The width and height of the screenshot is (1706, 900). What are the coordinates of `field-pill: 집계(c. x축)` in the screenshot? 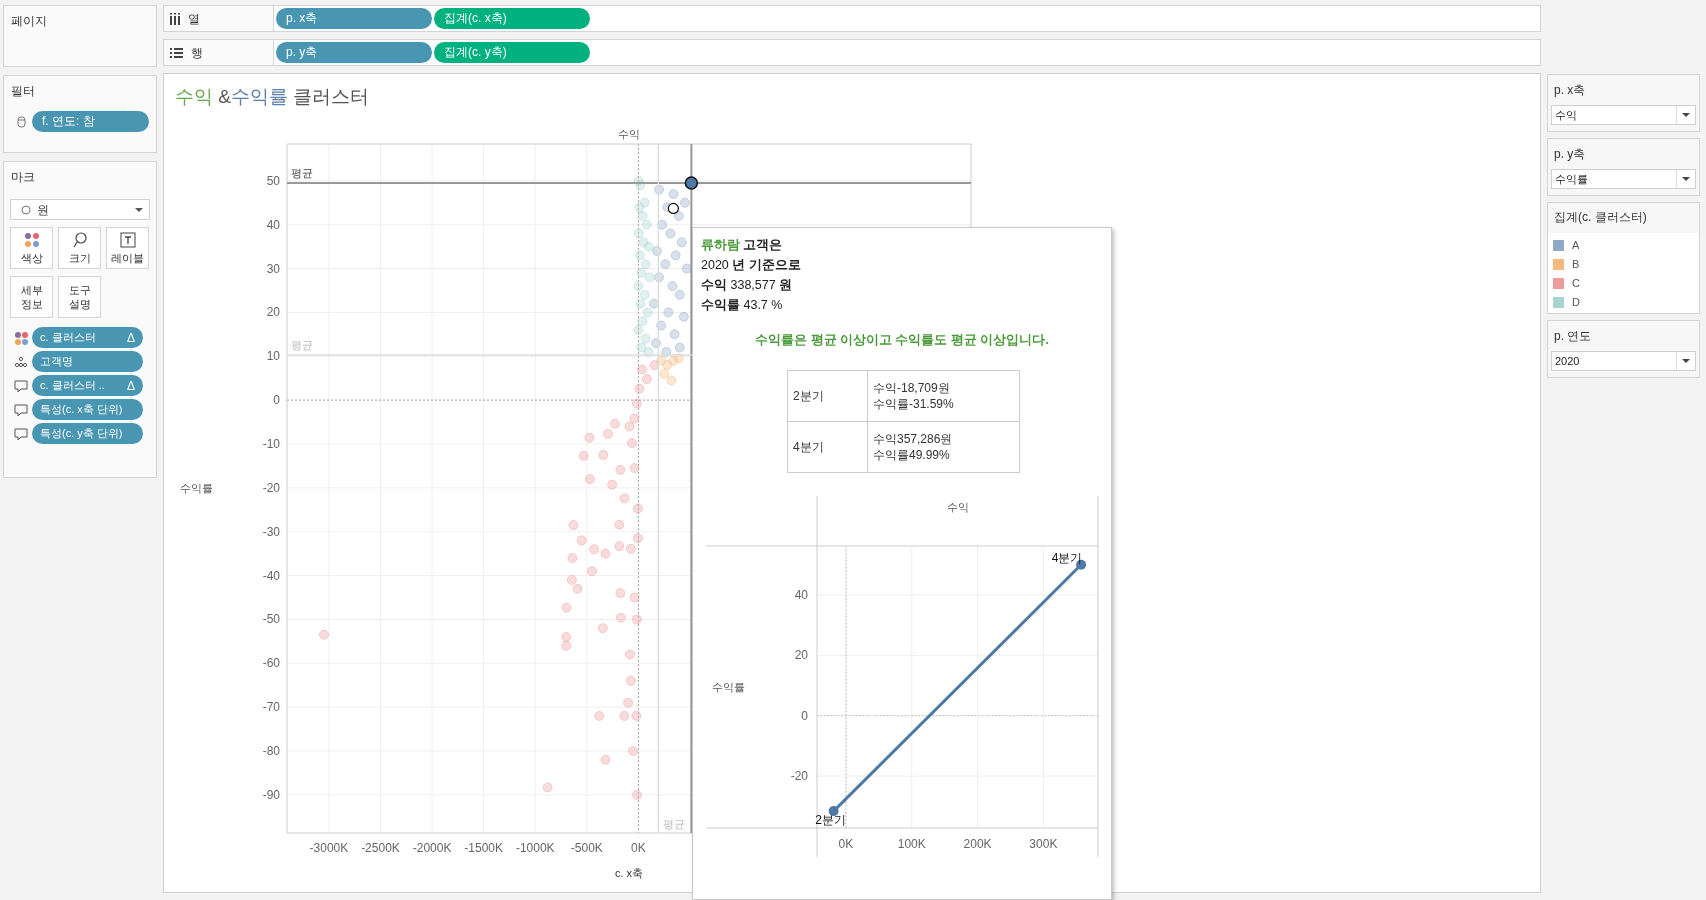 It's located at (512, 18).